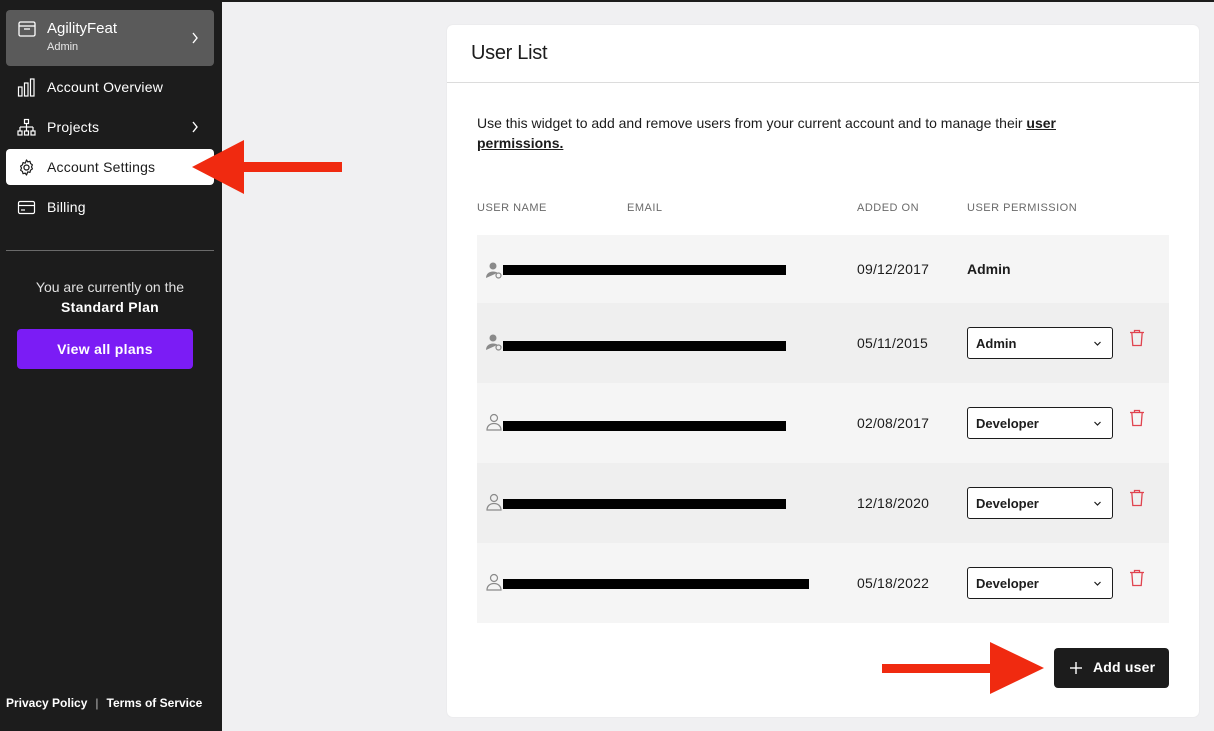 The image size is (1214, 731). What do you see at coordinates (105, 349) in the screenshot?
I see `view-all-plans-button: View all plans` at bounding box center [105, 349].